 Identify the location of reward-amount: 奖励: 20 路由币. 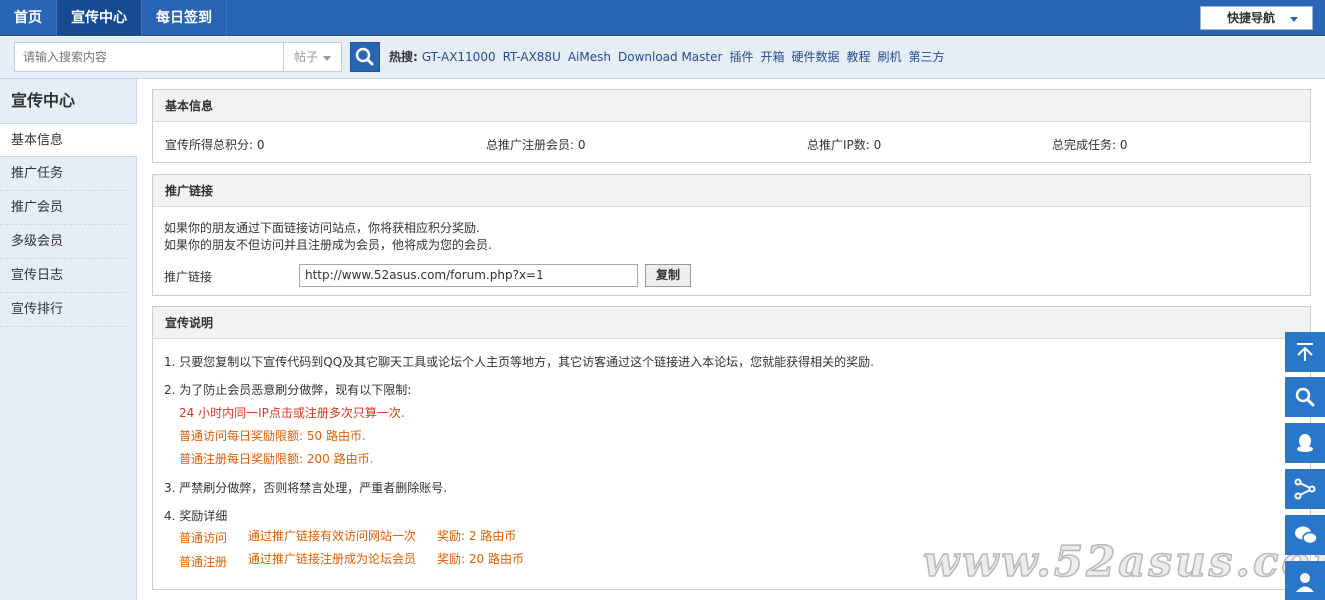
(480, 559).